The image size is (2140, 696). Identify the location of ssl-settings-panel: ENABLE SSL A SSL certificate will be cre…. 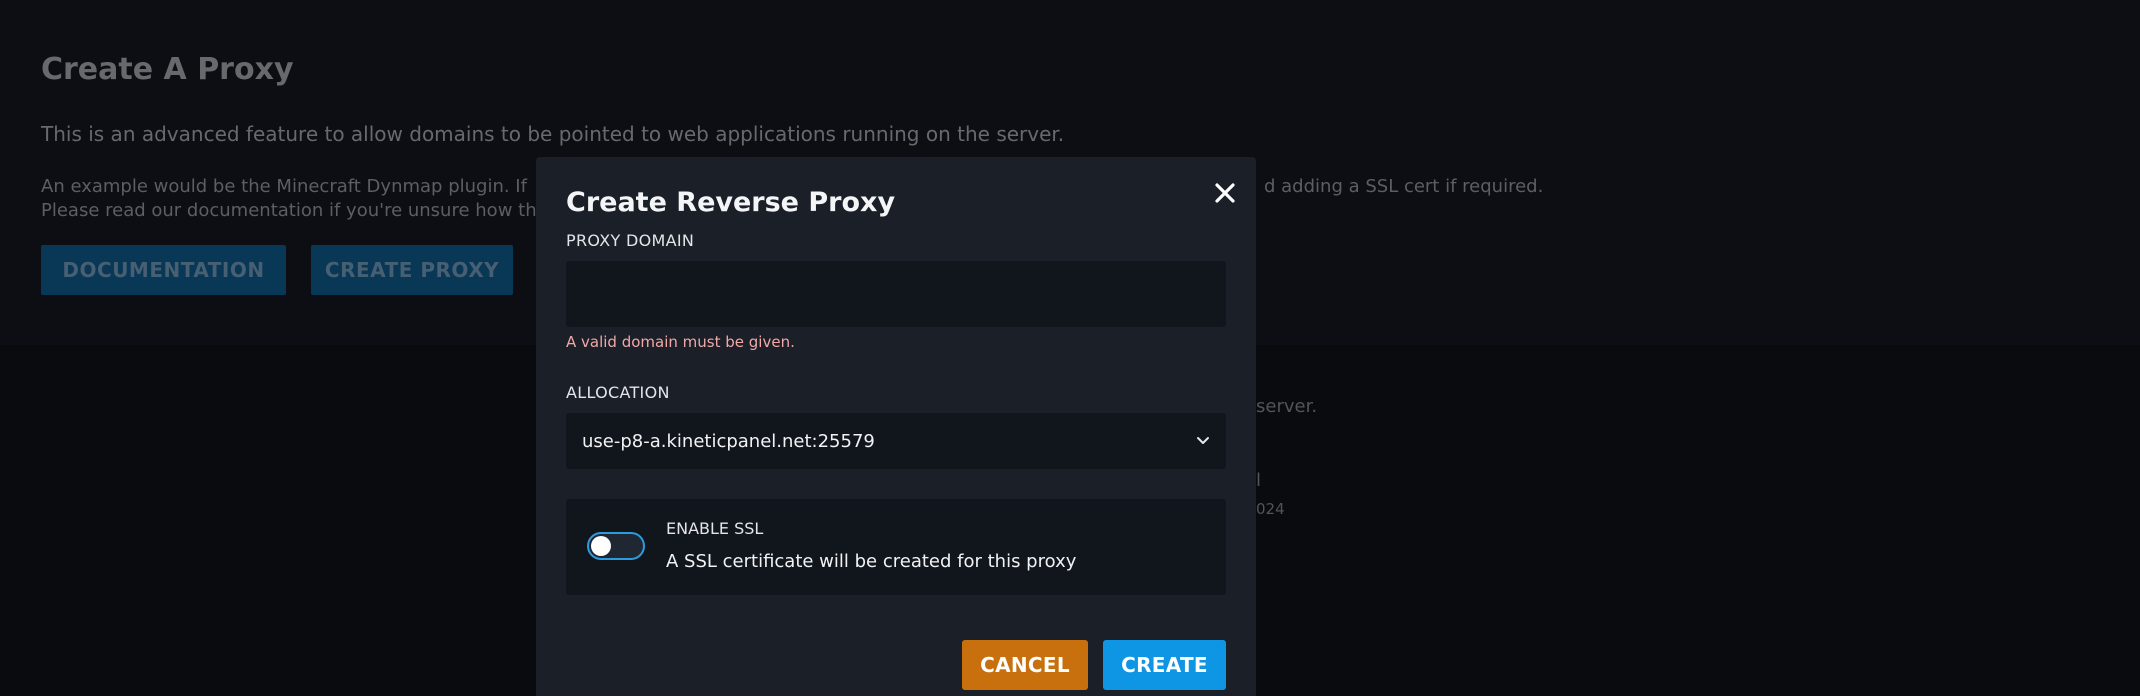
(896, 547).